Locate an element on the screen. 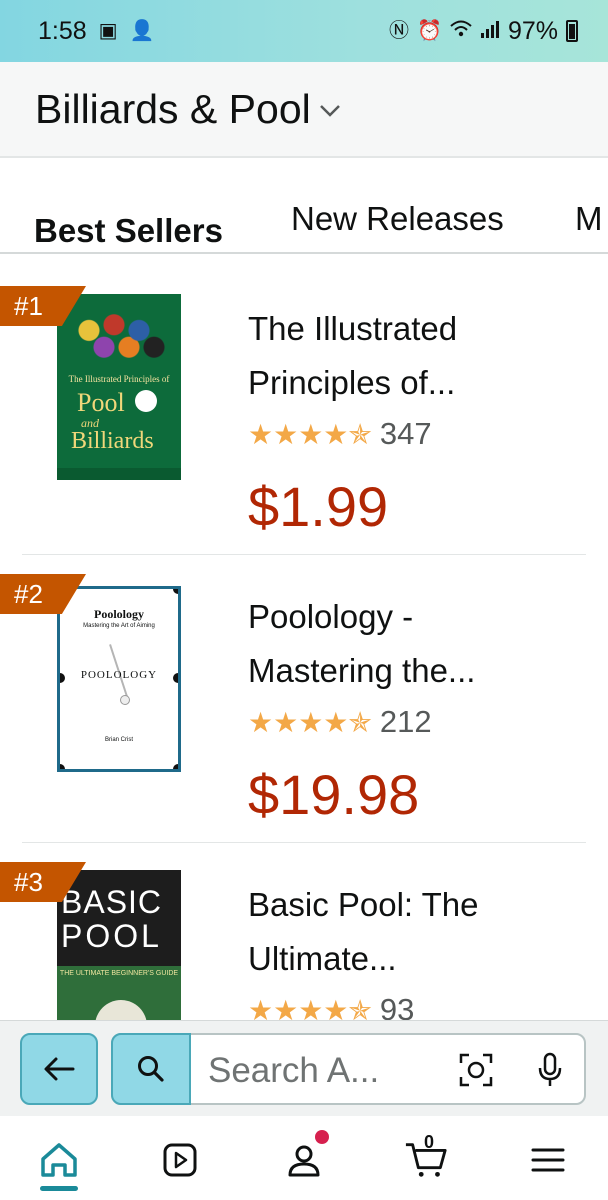  nav-menu is located at coordinates (548, 1160).